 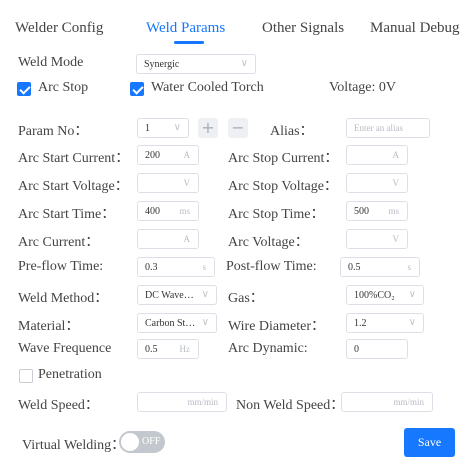 I want to click on param-no-select: 1 ∨, so click(x=163, y=128).